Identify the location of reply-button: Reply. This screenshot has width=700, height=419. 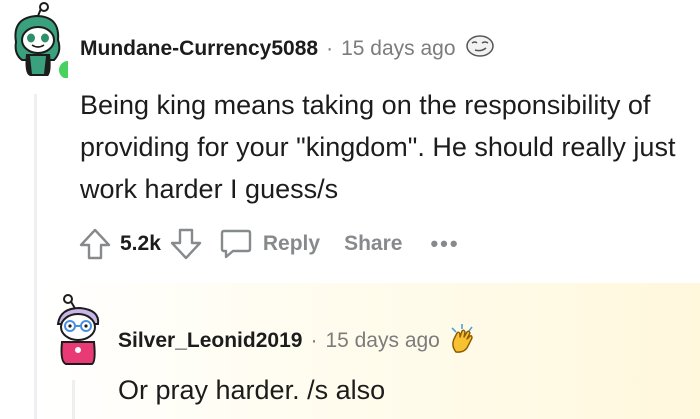
(269, 244).